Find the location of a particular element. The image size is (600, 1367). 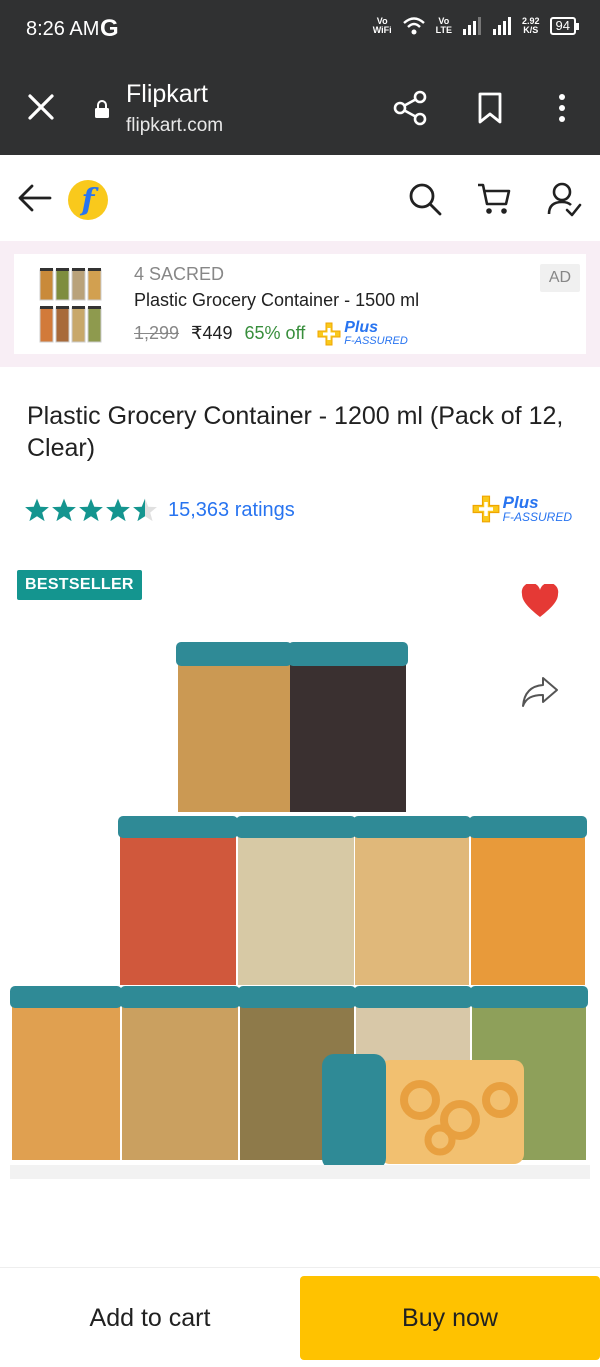

status-bar: 8:26 AM G Vo WiFi Vo LTE 2.92 K/S 94 is located at coordinates (300, 31).